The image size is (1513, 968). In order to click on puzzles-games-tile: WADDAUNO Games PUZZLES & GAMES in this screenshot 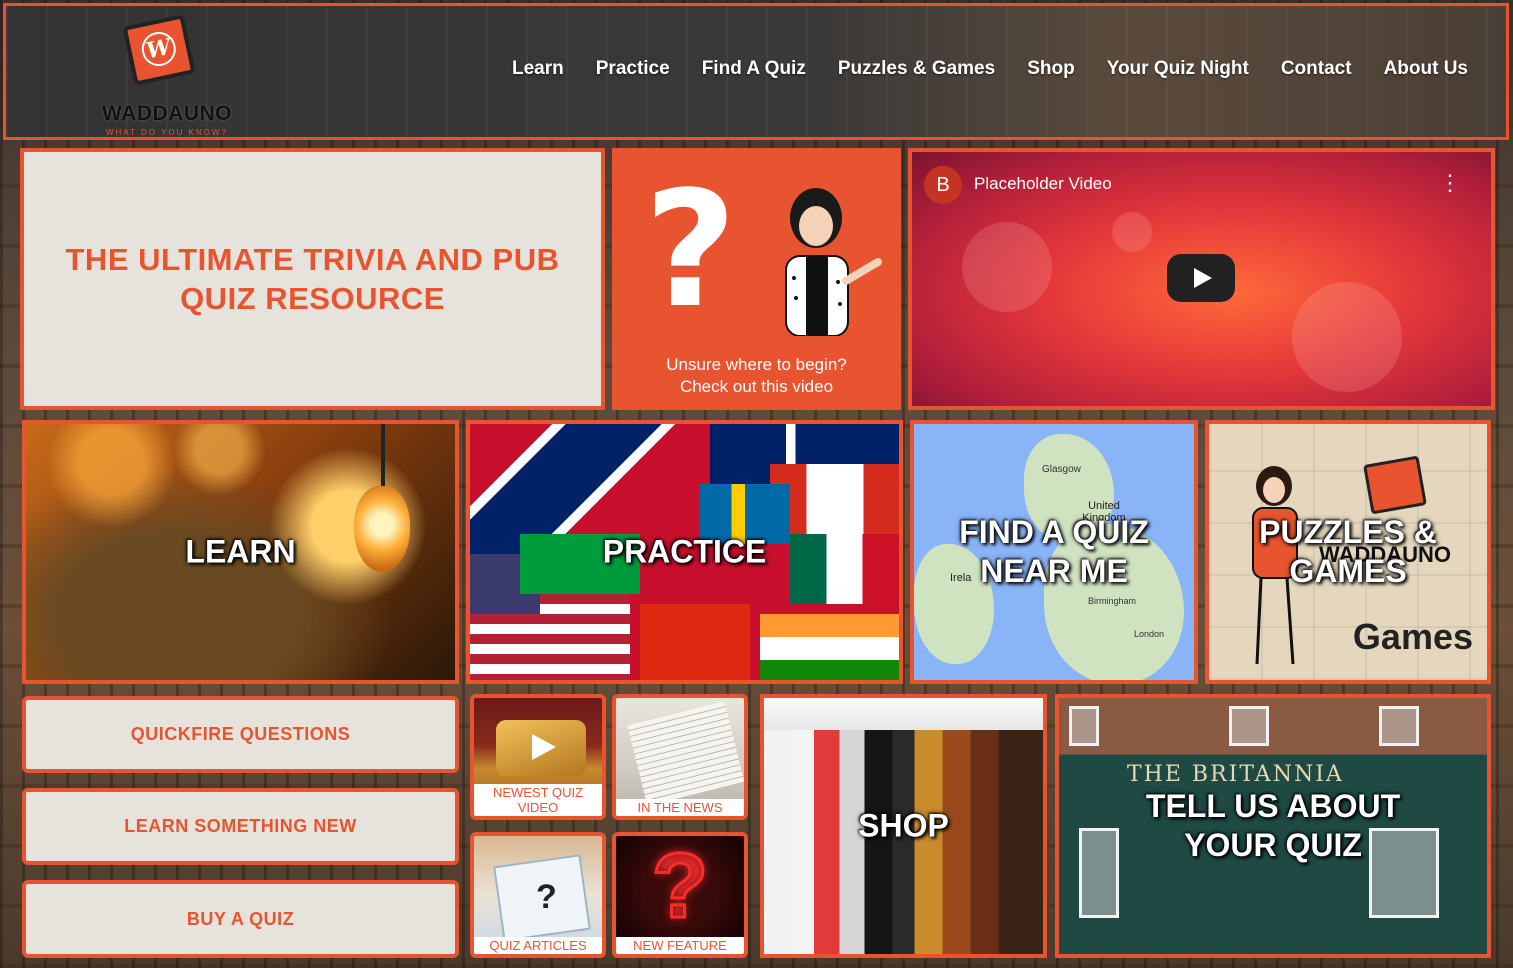, I will do `click(1348, 552)`.